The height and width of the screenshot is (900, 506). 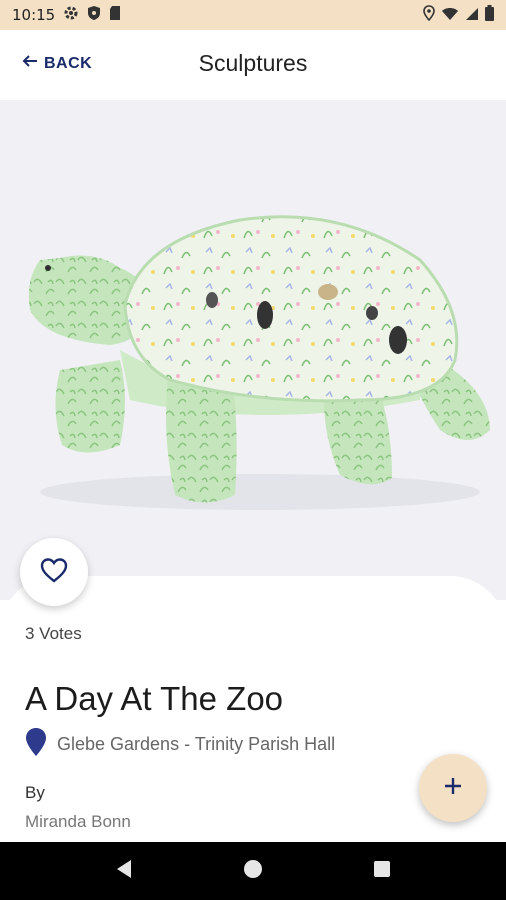 I want to click on location-label: Glebe Gardens - Trinity Parish Hall, so click(x=196, y=744).